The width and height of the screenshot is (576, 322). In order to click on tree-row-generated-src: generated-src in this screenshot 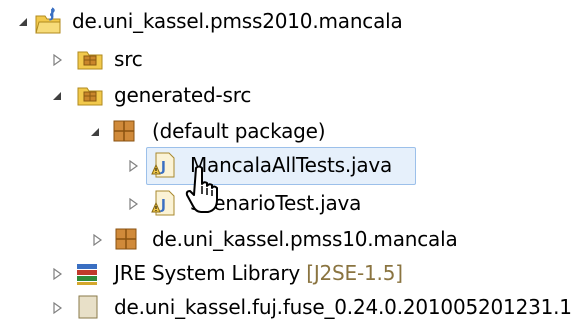, I will do `click(288, 95)`.